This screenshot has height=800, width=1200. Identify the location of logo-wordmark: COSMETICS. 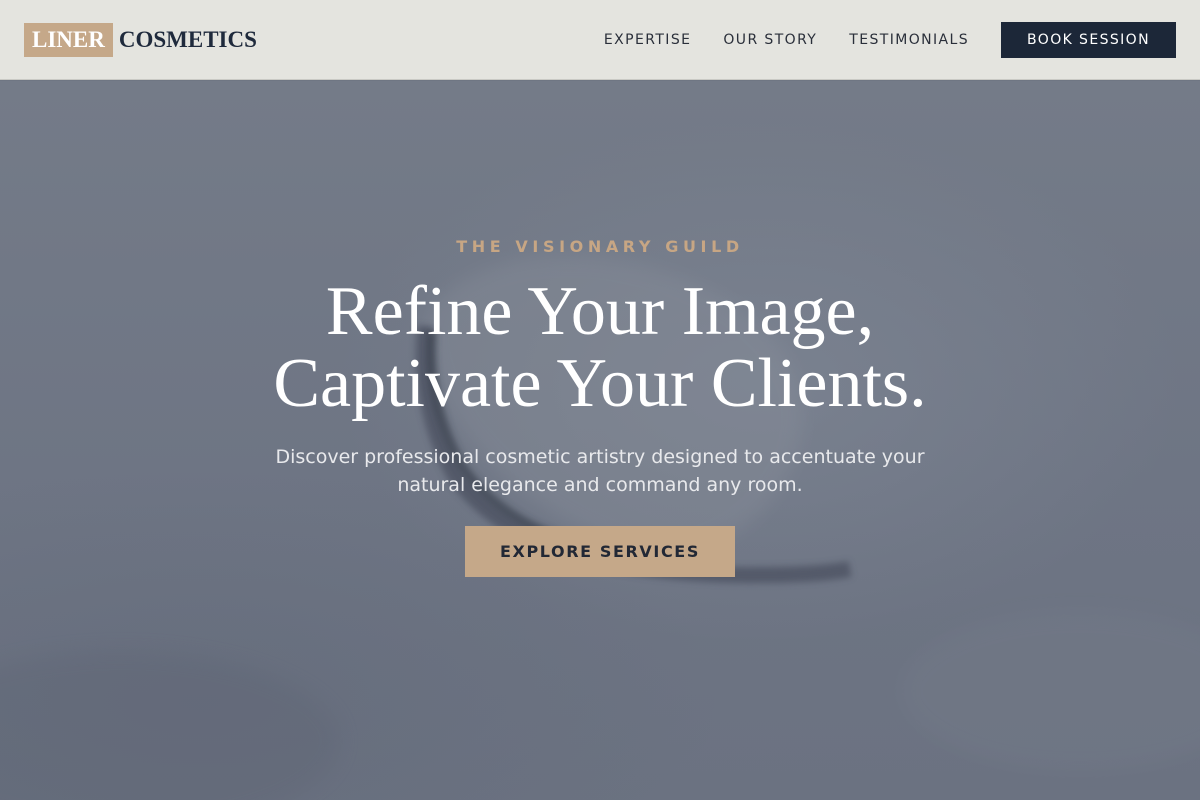
(187, 39).